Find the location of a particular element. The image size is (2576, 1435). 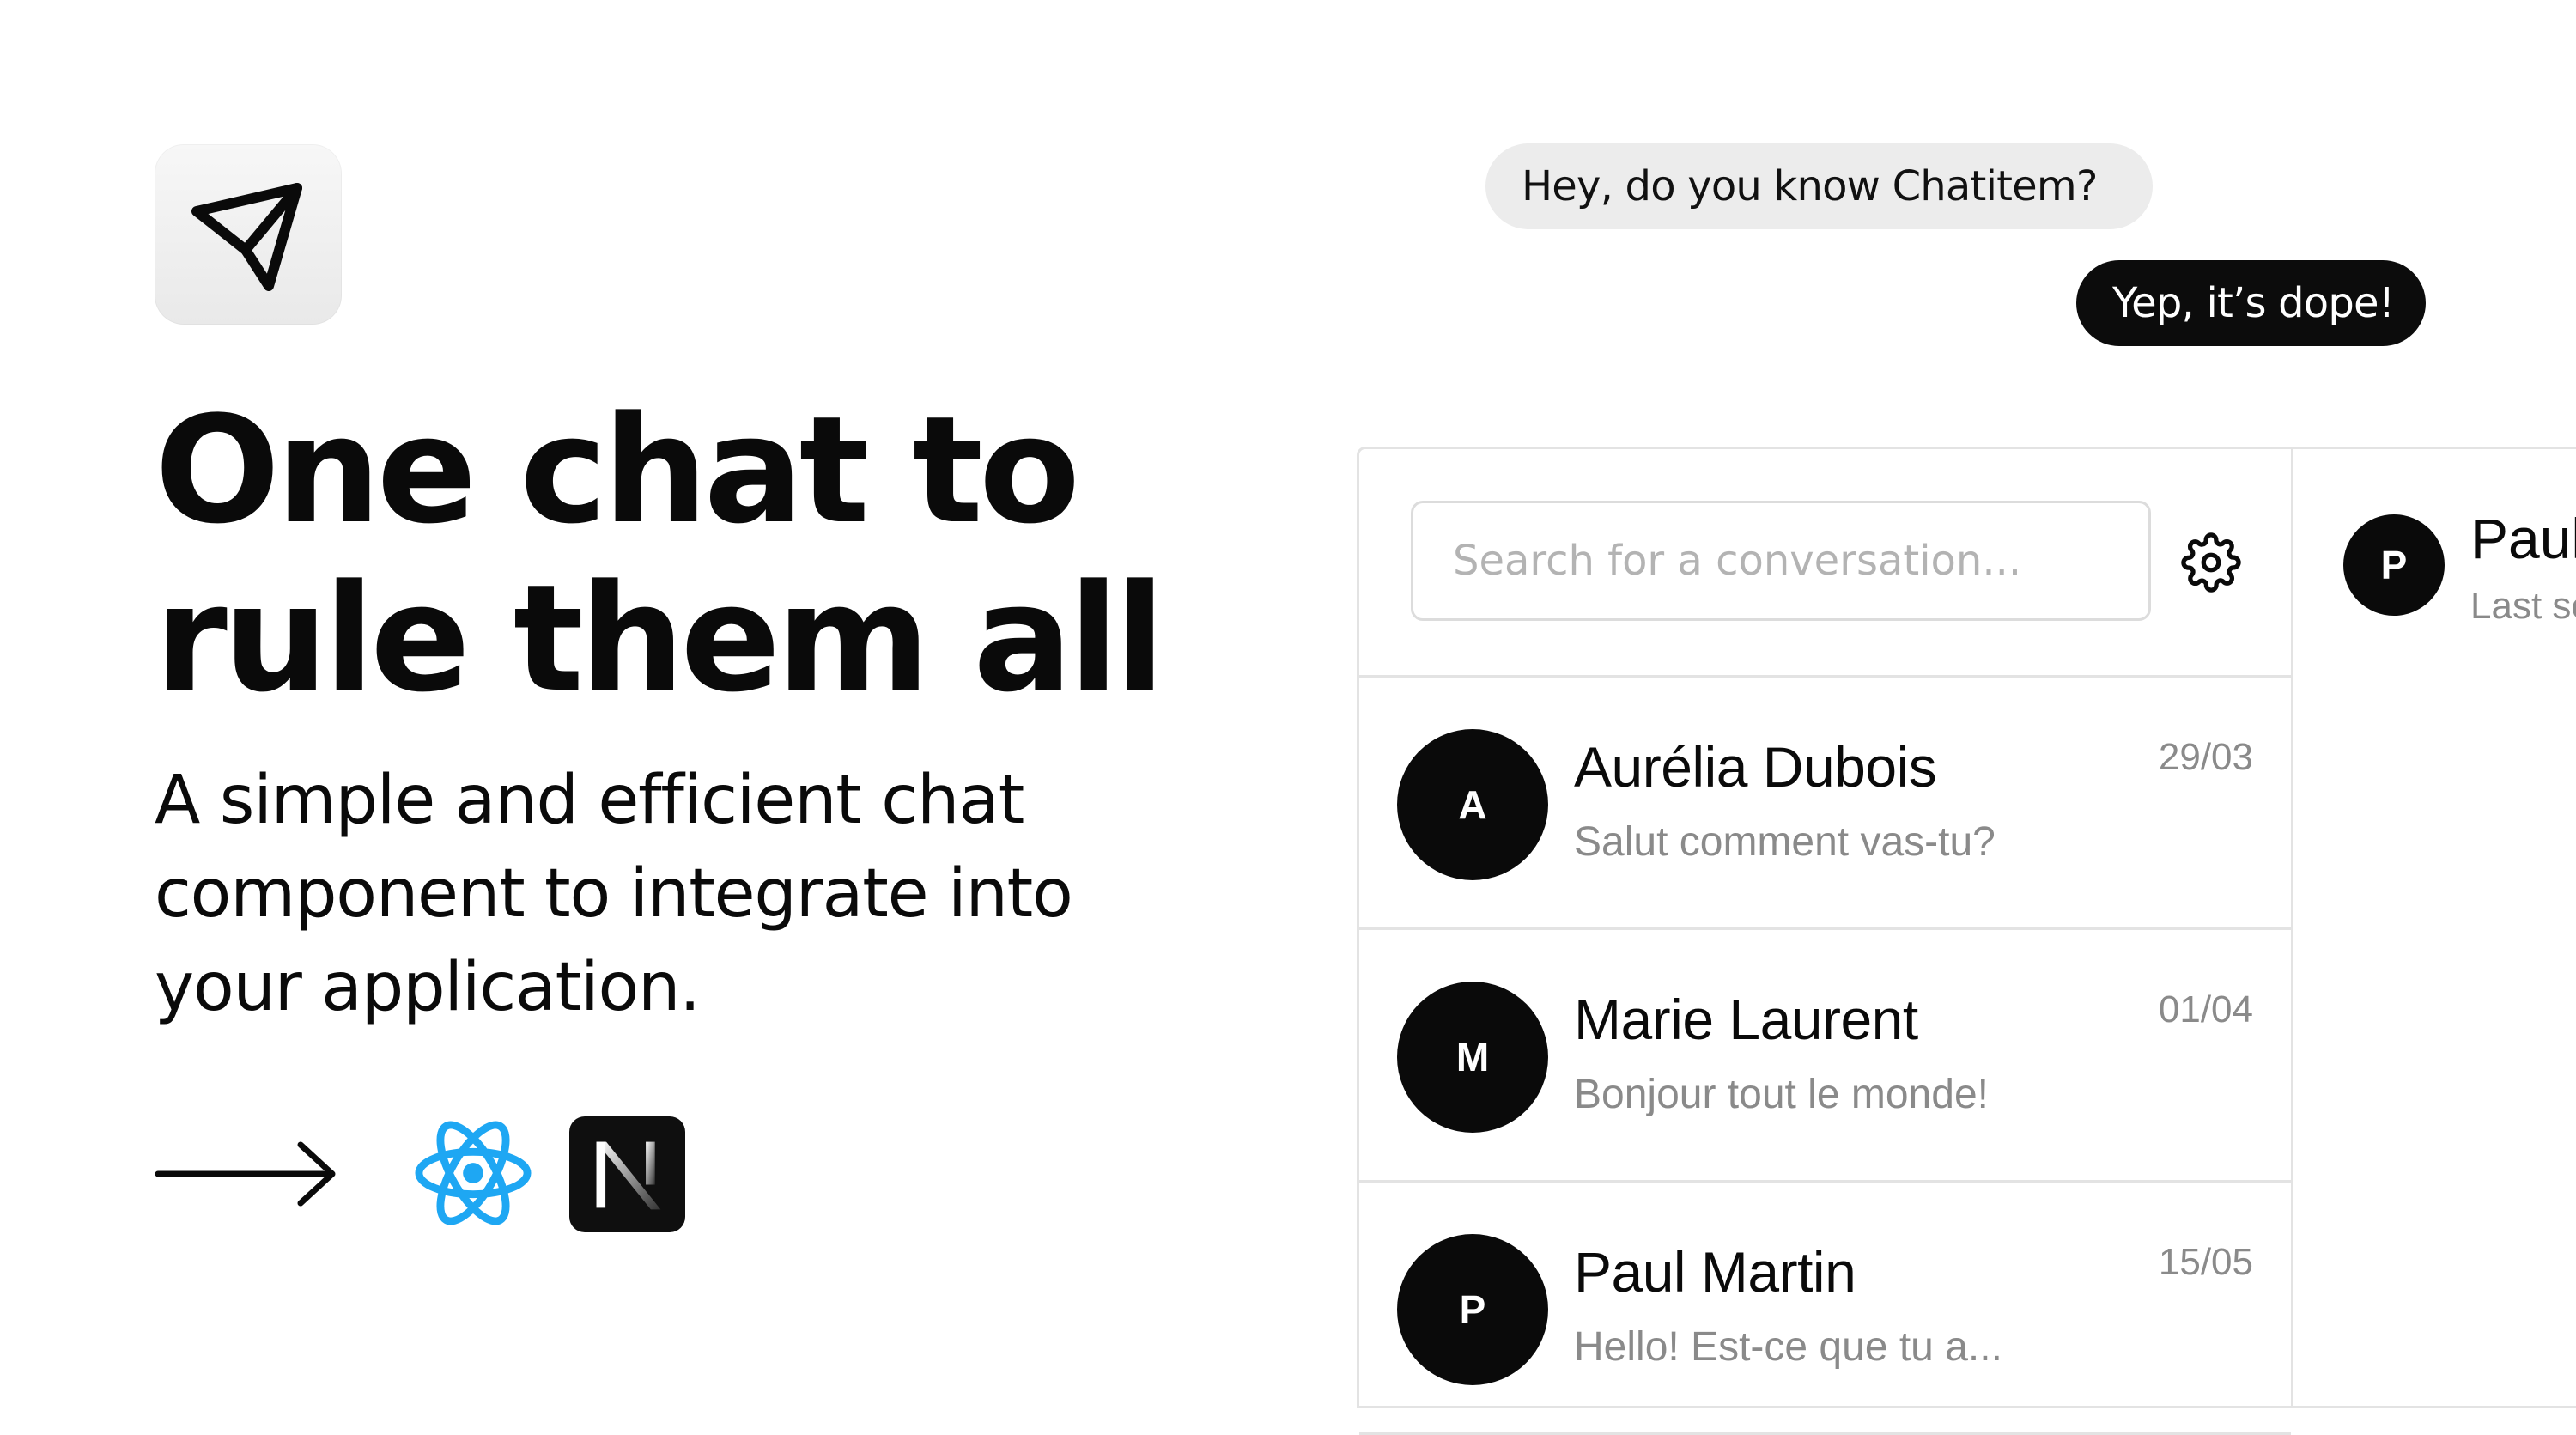

conversation-date: 15/05 is located at coordinates (2206, 1262).